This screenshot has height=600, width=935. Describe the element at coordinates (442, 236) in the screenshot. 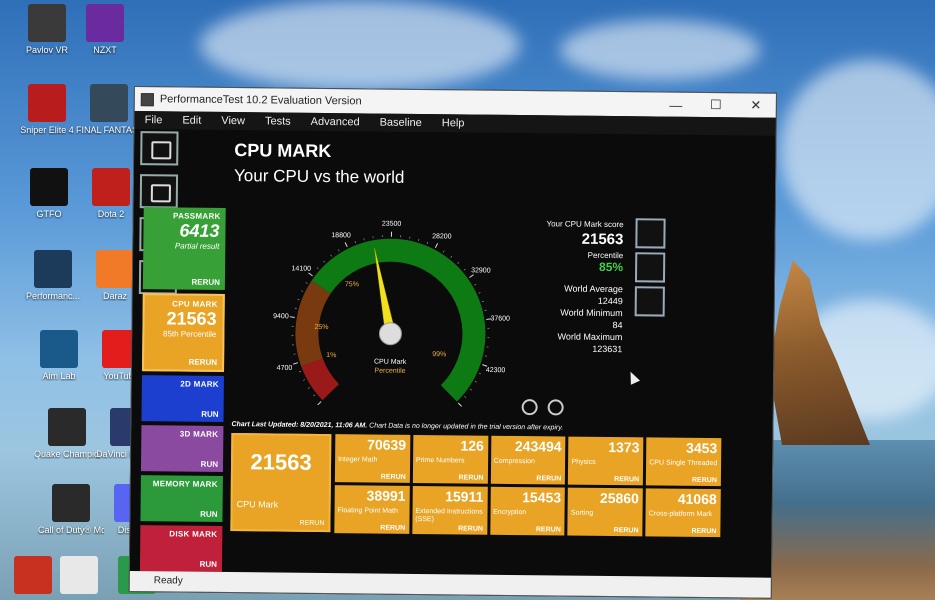

I see `gauge-tick-label: 28200` at that location.